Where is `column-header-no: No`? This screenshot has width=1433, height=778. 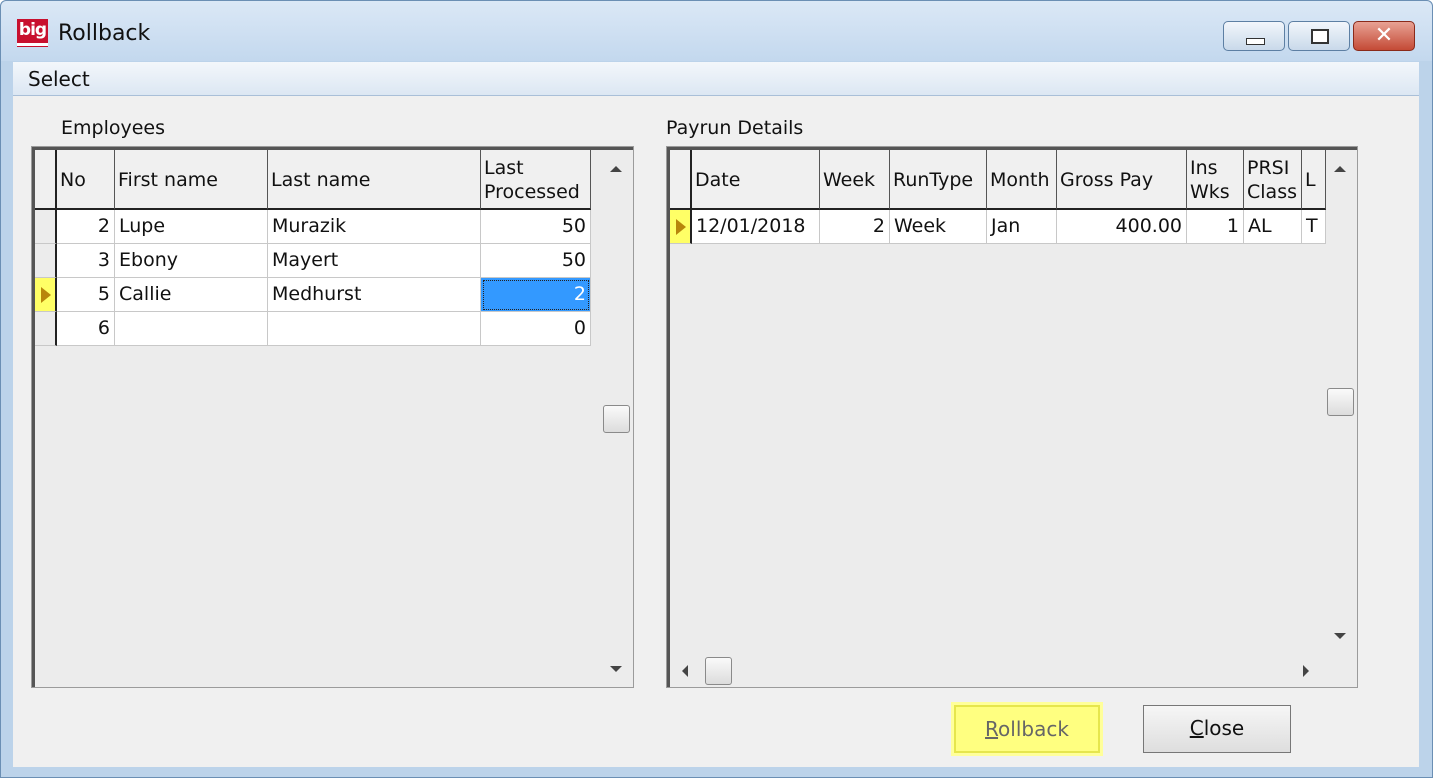 column-header-no: No is located at coordinates (86, 180).